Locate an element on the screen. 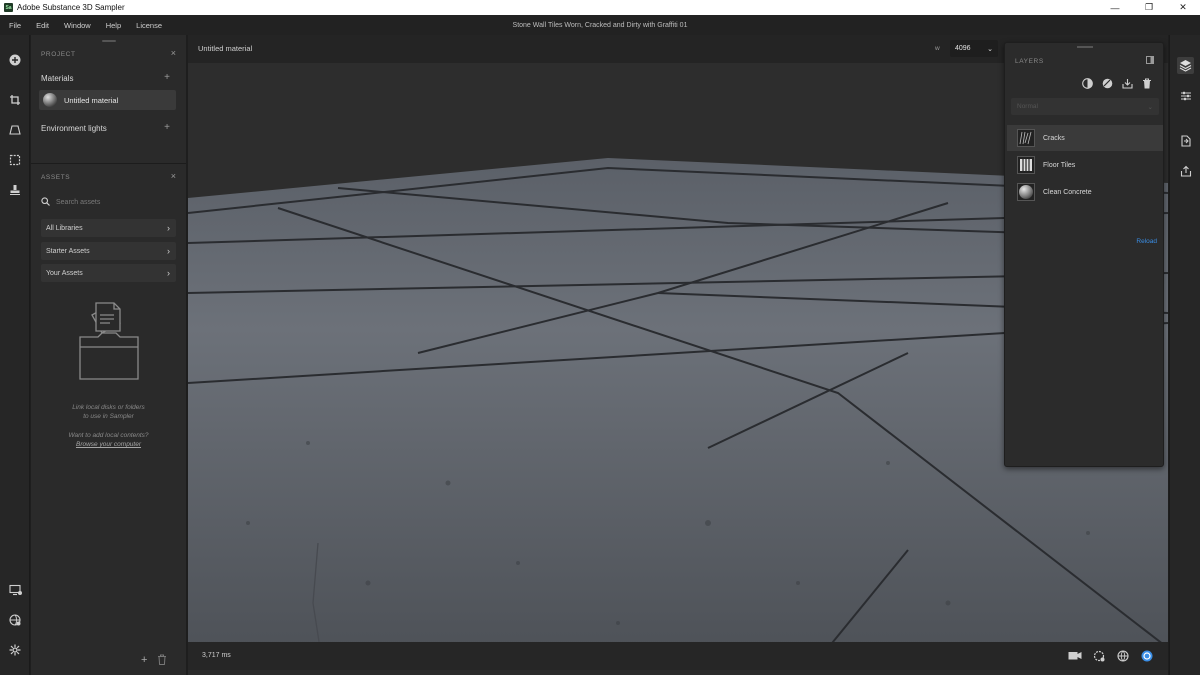  library-label: Starter Assets is located at coordinates (68, 251).